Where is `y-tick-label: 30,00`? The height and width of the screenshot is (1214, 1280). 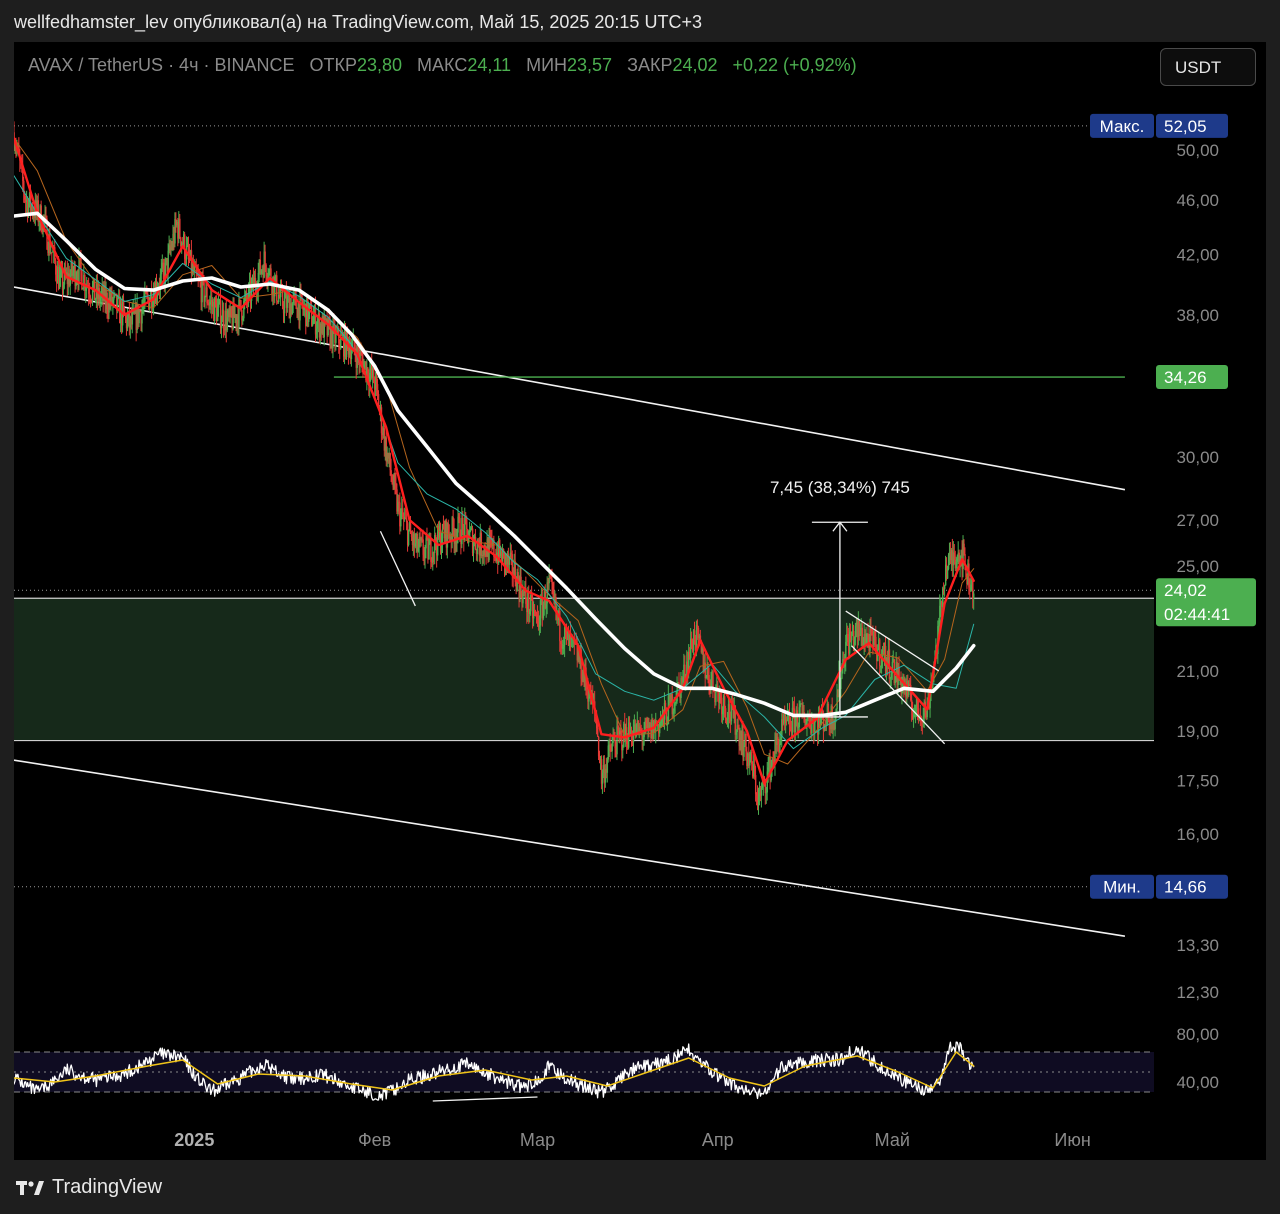
y-tick-label: 30,00 is located at coordinates (1197, 457).